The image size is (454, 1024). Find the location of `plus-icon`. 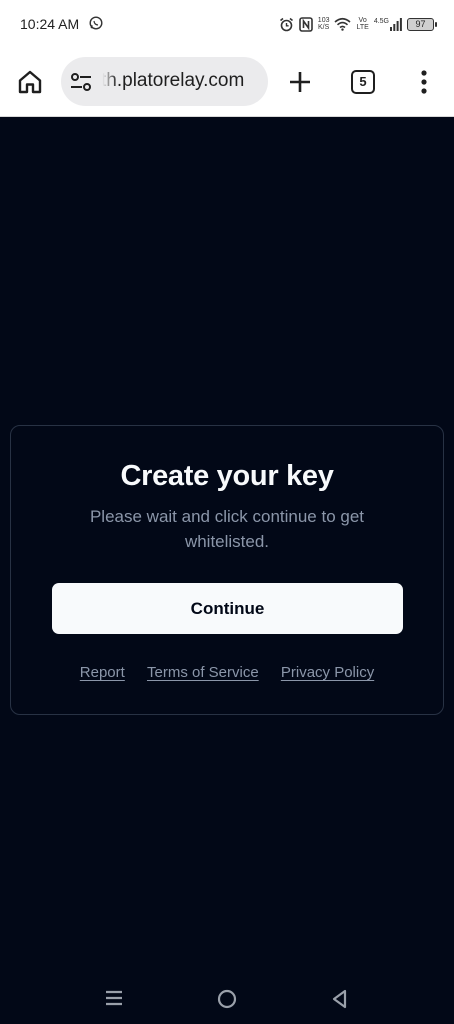

plus-icon is located at coordinates (300, 82).